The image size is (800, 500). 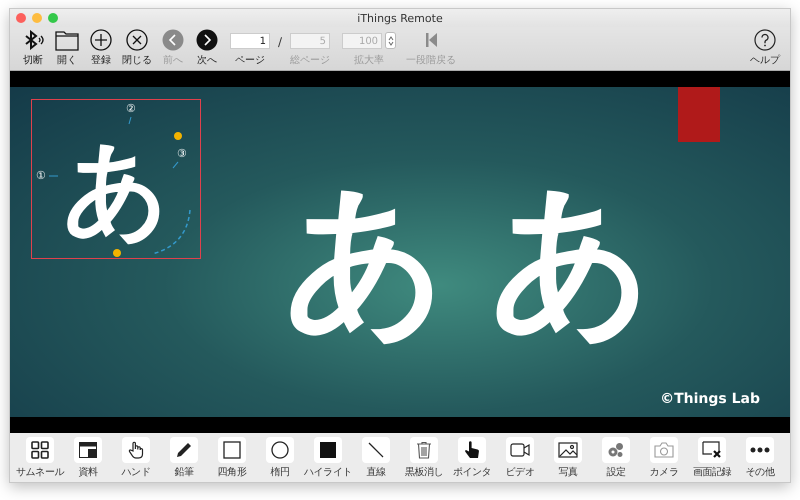 What do you see at coordinates (41, 175) in the screenshot?
I see `callout-number: ①` at bounding box center [41, 175].